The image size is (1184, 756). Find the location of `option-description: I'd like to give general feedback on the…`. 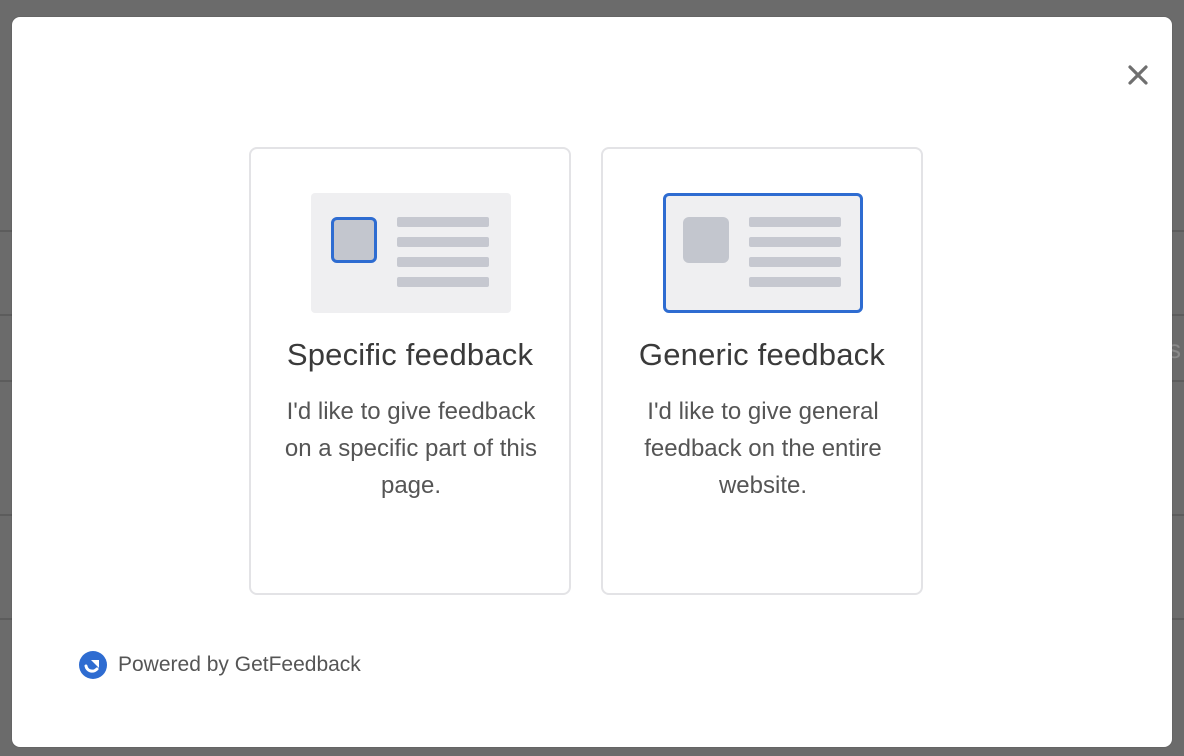

option-description: I'd like to give general feedback on the… is located at coordinates (763, 448).